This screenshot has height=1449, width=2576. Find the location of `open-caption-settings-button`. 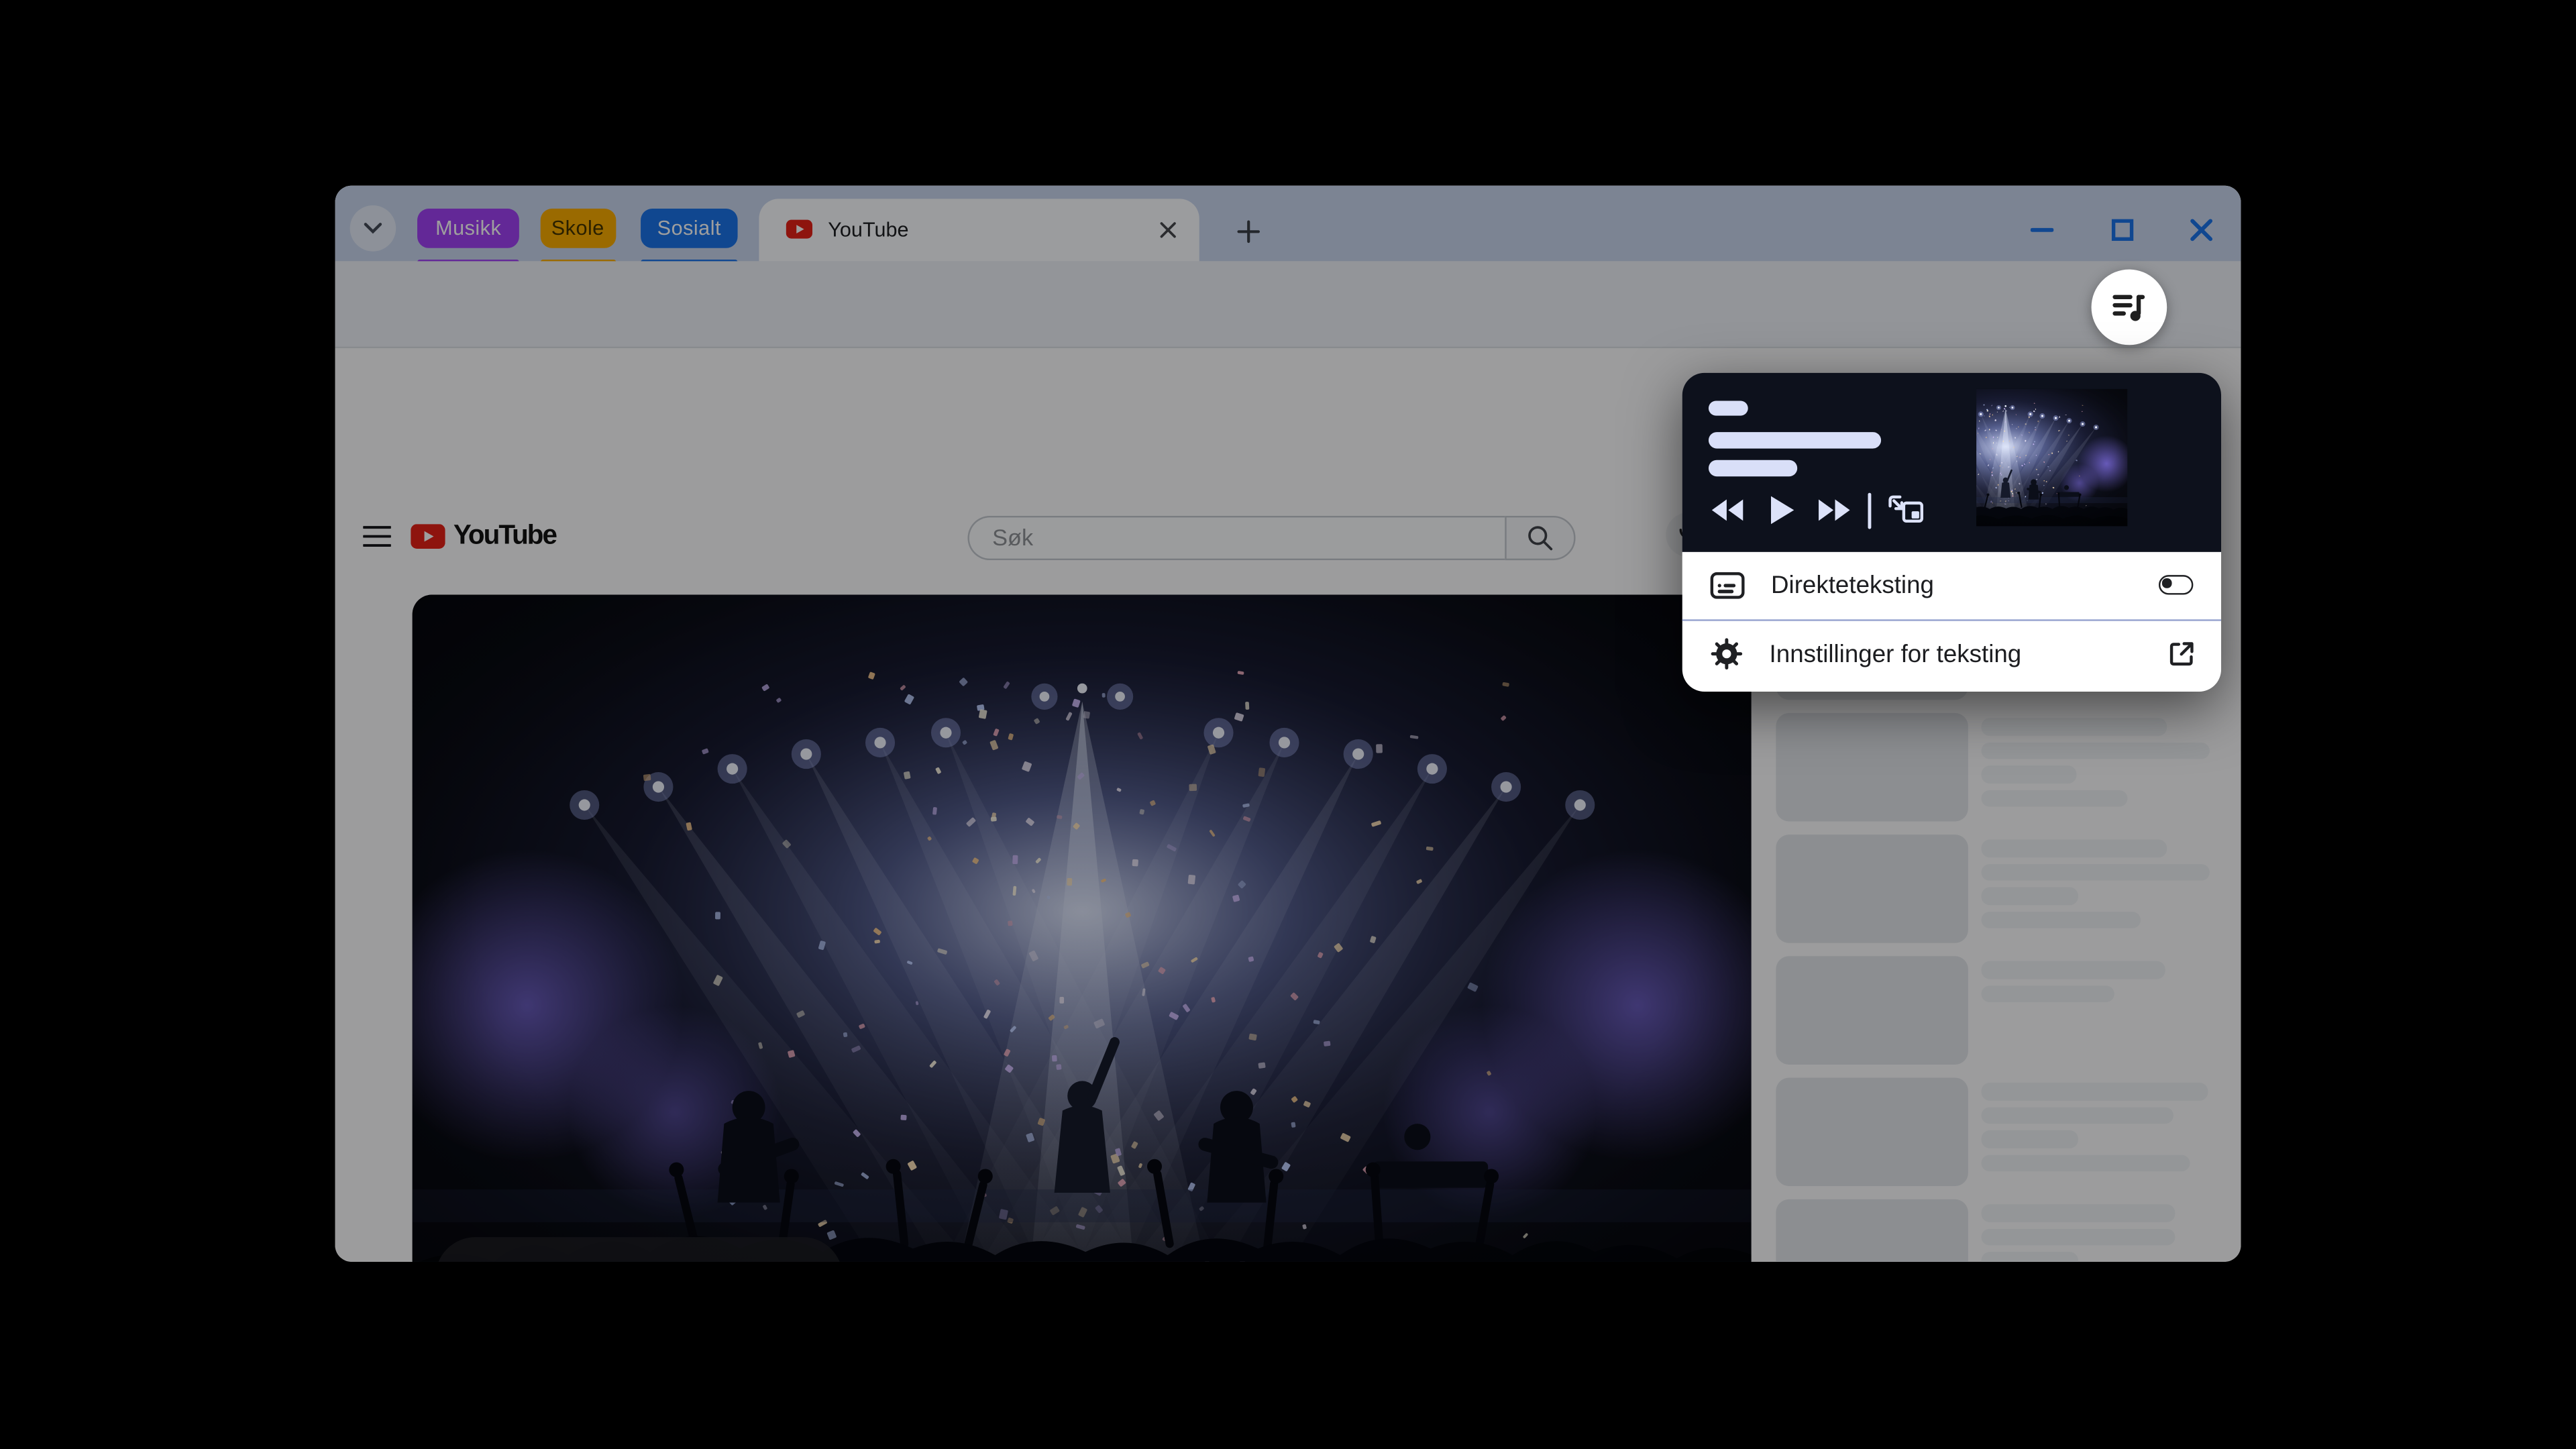

open-caption-settings-button is located at coordinates (2181, 654).